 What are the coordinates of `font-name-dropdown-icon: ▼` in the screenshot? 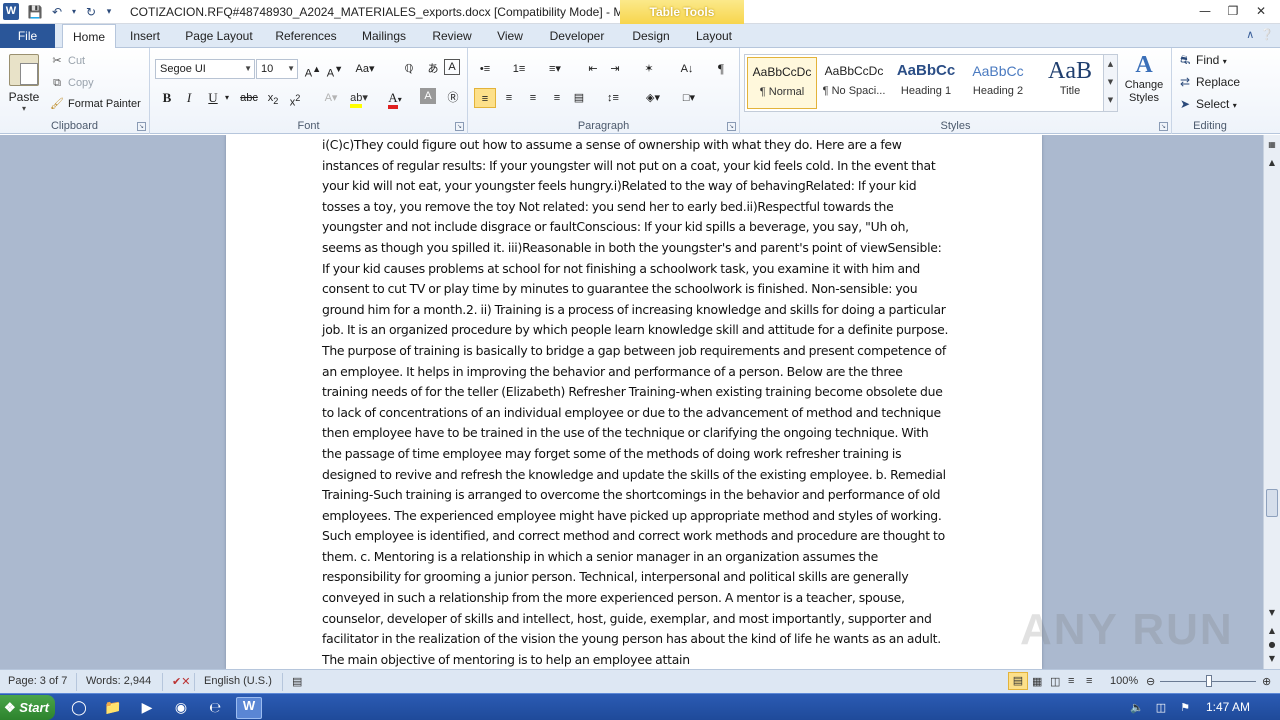 It's located at (248, 69).